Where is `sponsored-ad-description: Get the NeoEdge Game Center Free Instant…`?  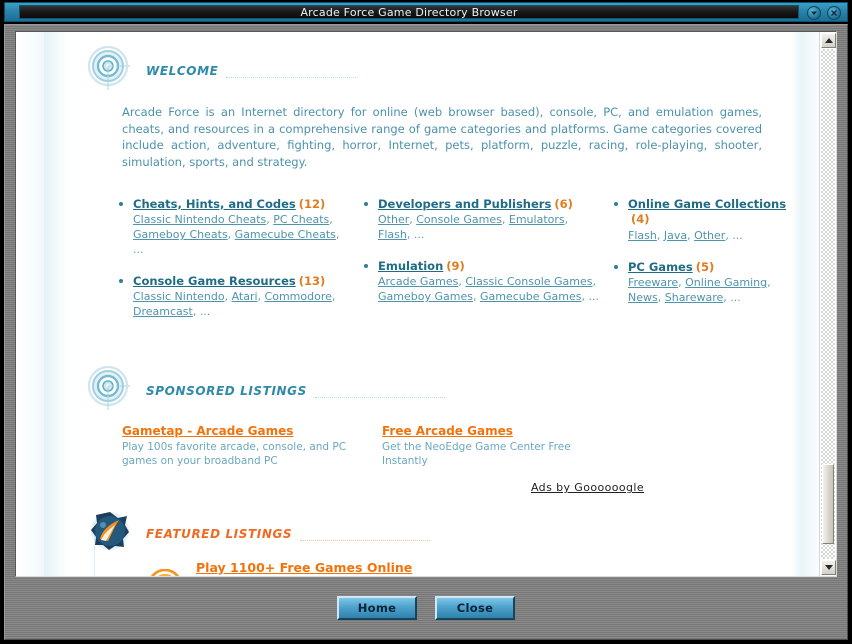
sponsored-ad-description: Get the NeoEdge Game Center Free Instant… is located at coordinates (476, 454).